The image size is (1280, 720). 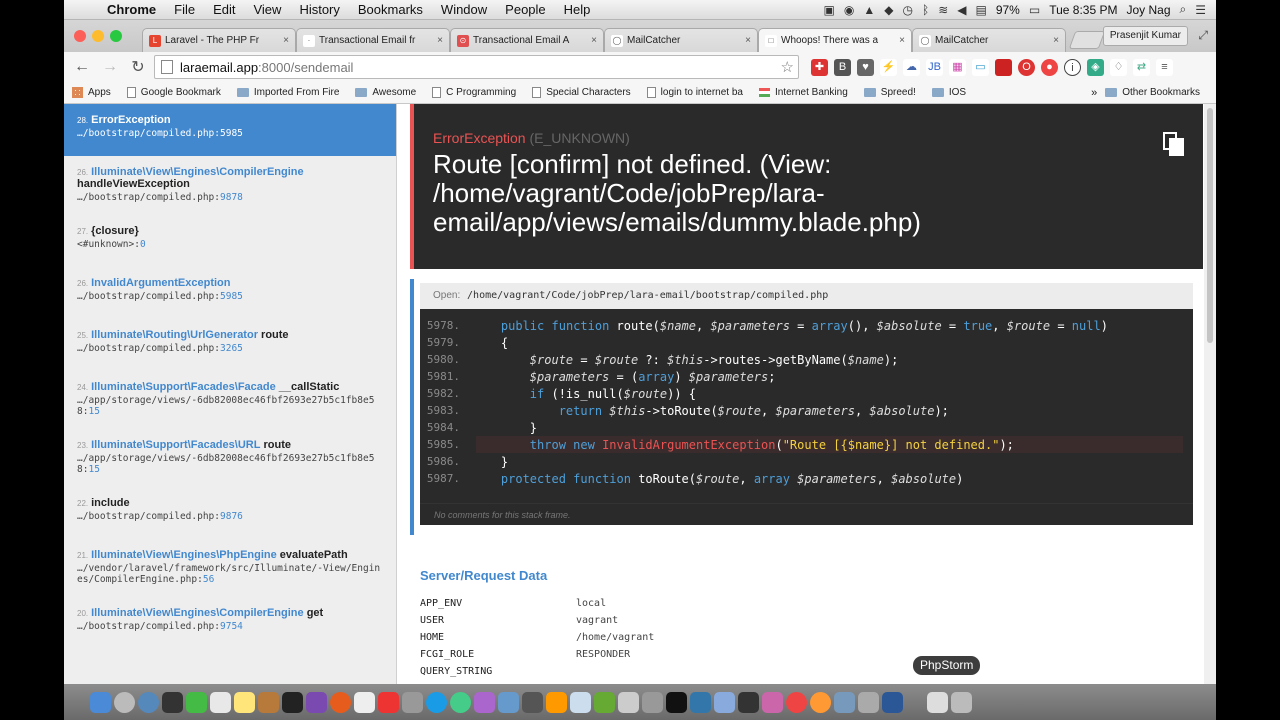 I want to click on app-violet-icon, so click(x=484, y=702).